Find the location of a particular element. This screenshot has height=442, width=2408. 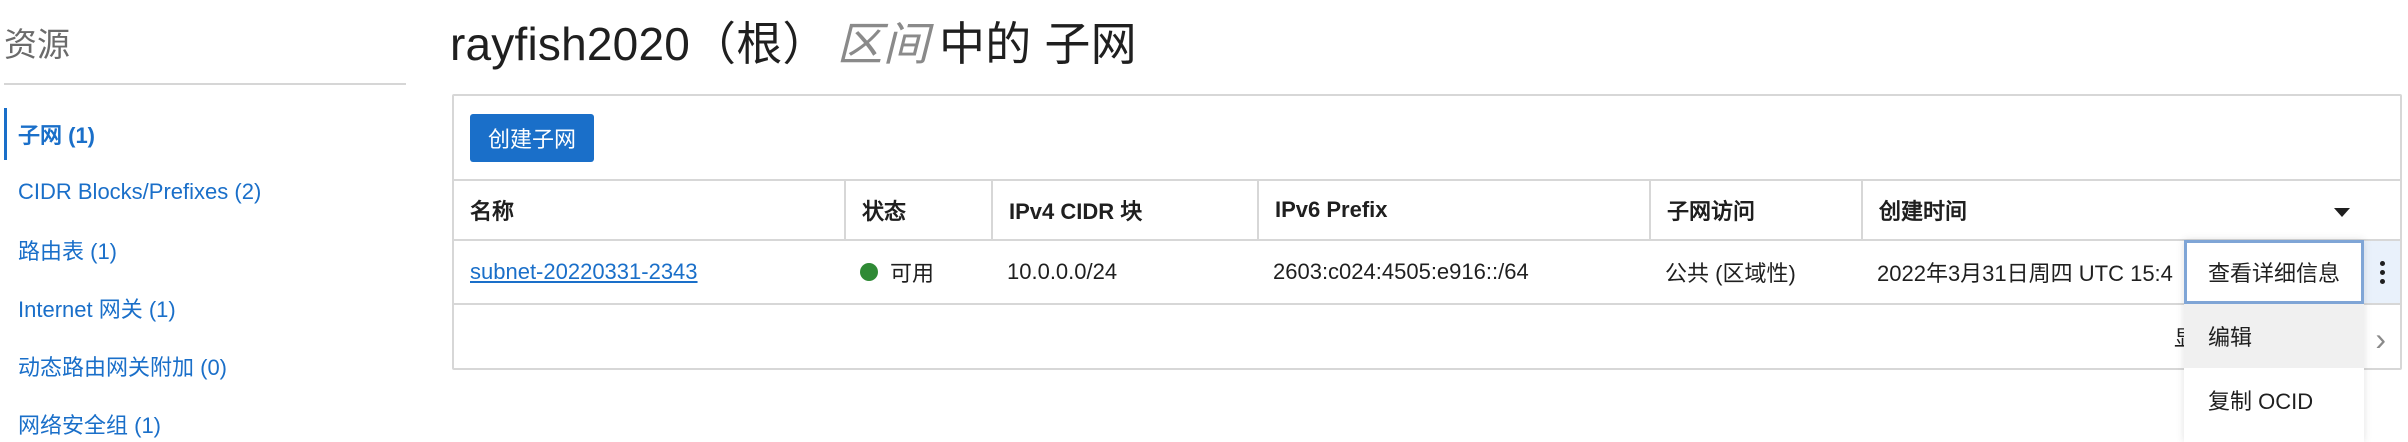

column-header-status: 状态 is located at coordinates (917, 210).